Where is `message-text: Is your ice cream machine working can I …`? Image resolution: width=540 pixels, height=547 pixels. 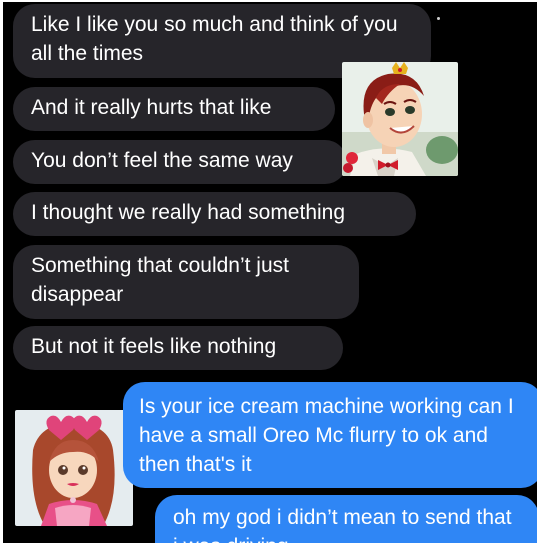 message-text: Is your ice cream machine working can I … is located at coordinates (326, 435).